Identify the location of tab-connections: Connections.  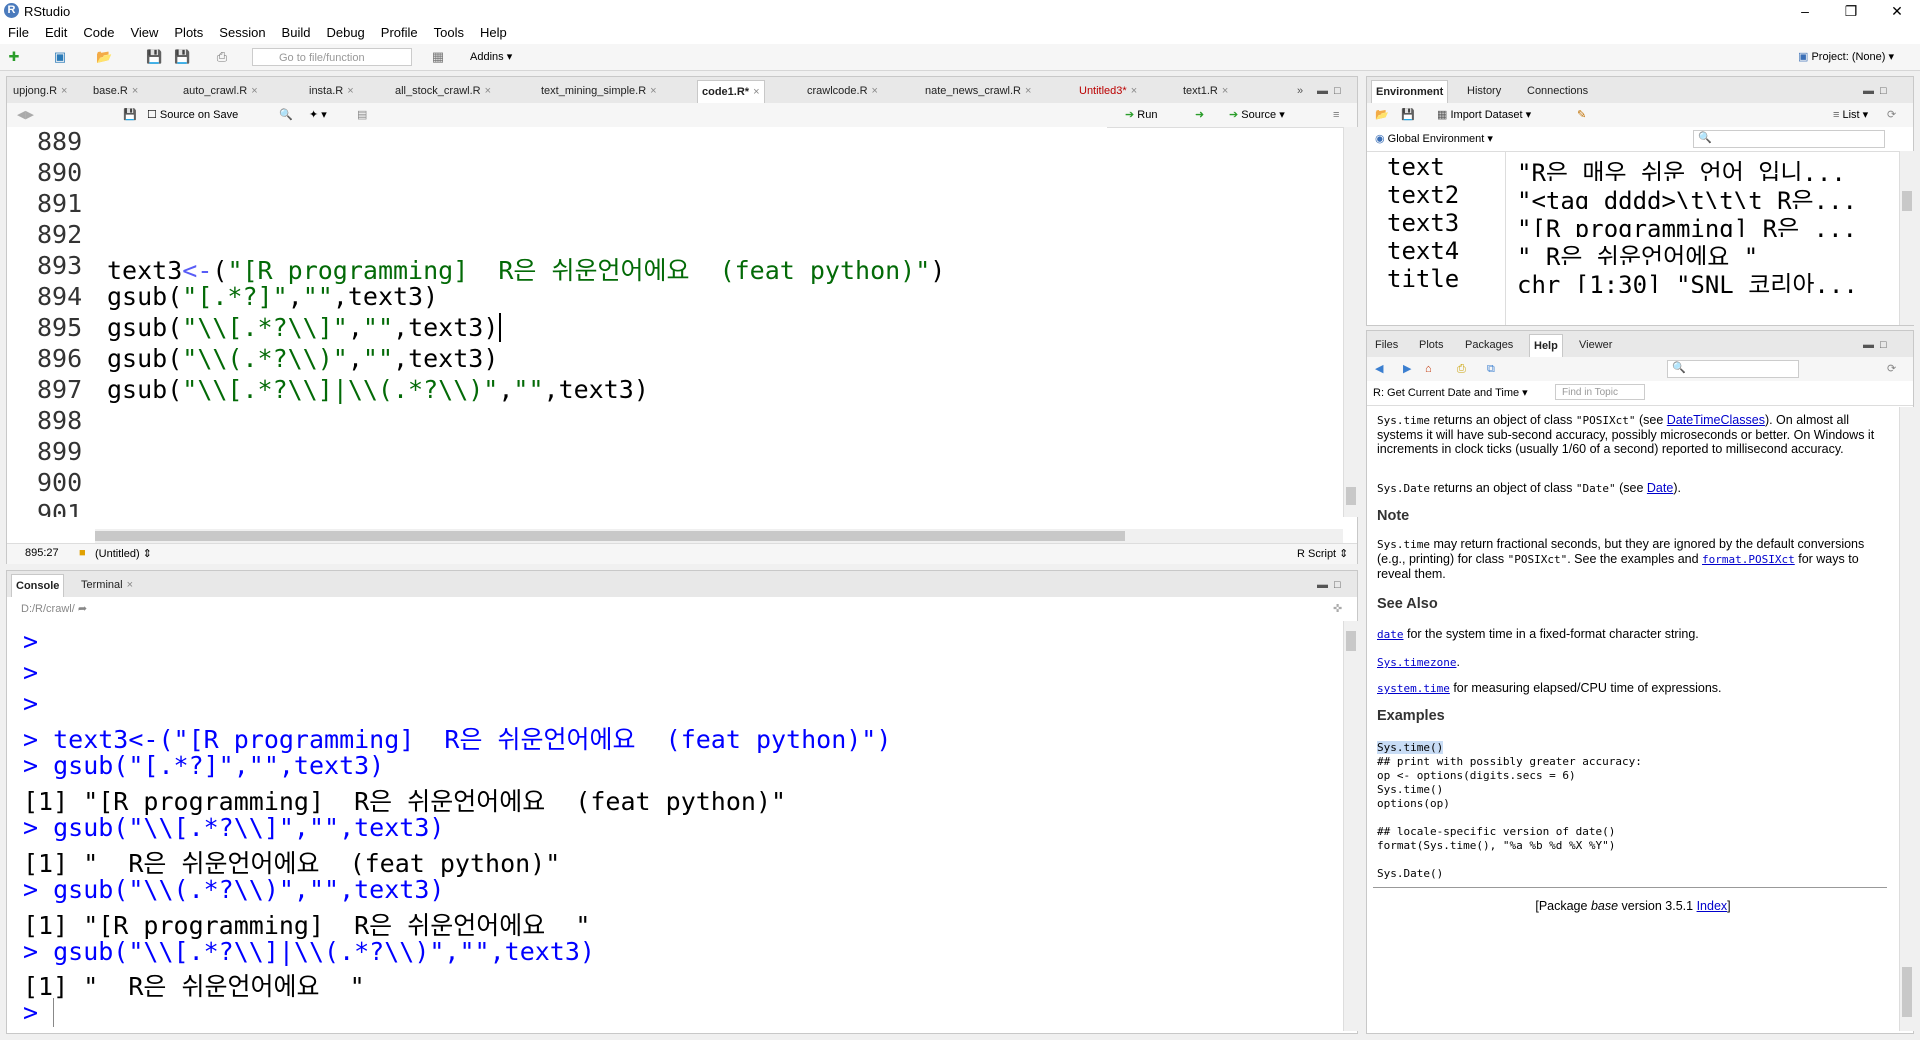
(1557, 91).